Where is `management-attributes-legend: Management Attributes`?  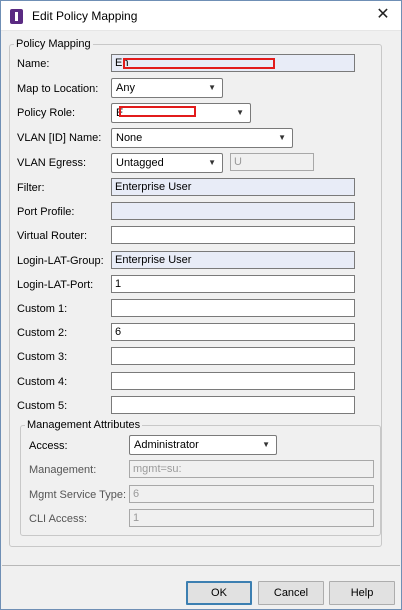 management-attributes-legend: Management Attributes is located at coordinates (84, 425).